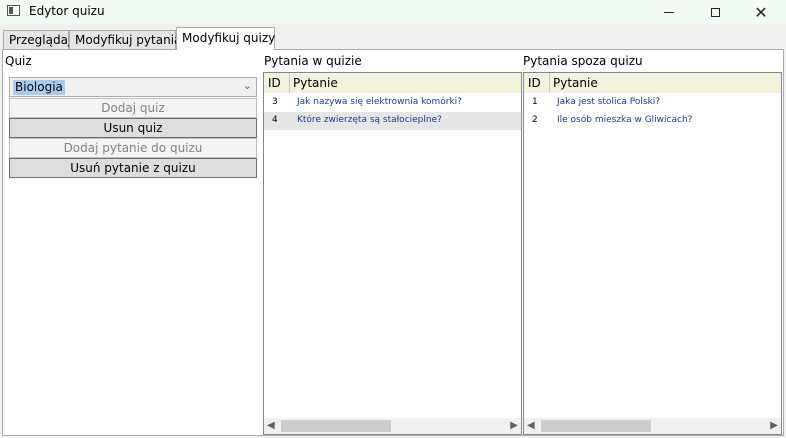  I want to click on title-bar: Edytor quizu ✕, so click(393, 12).